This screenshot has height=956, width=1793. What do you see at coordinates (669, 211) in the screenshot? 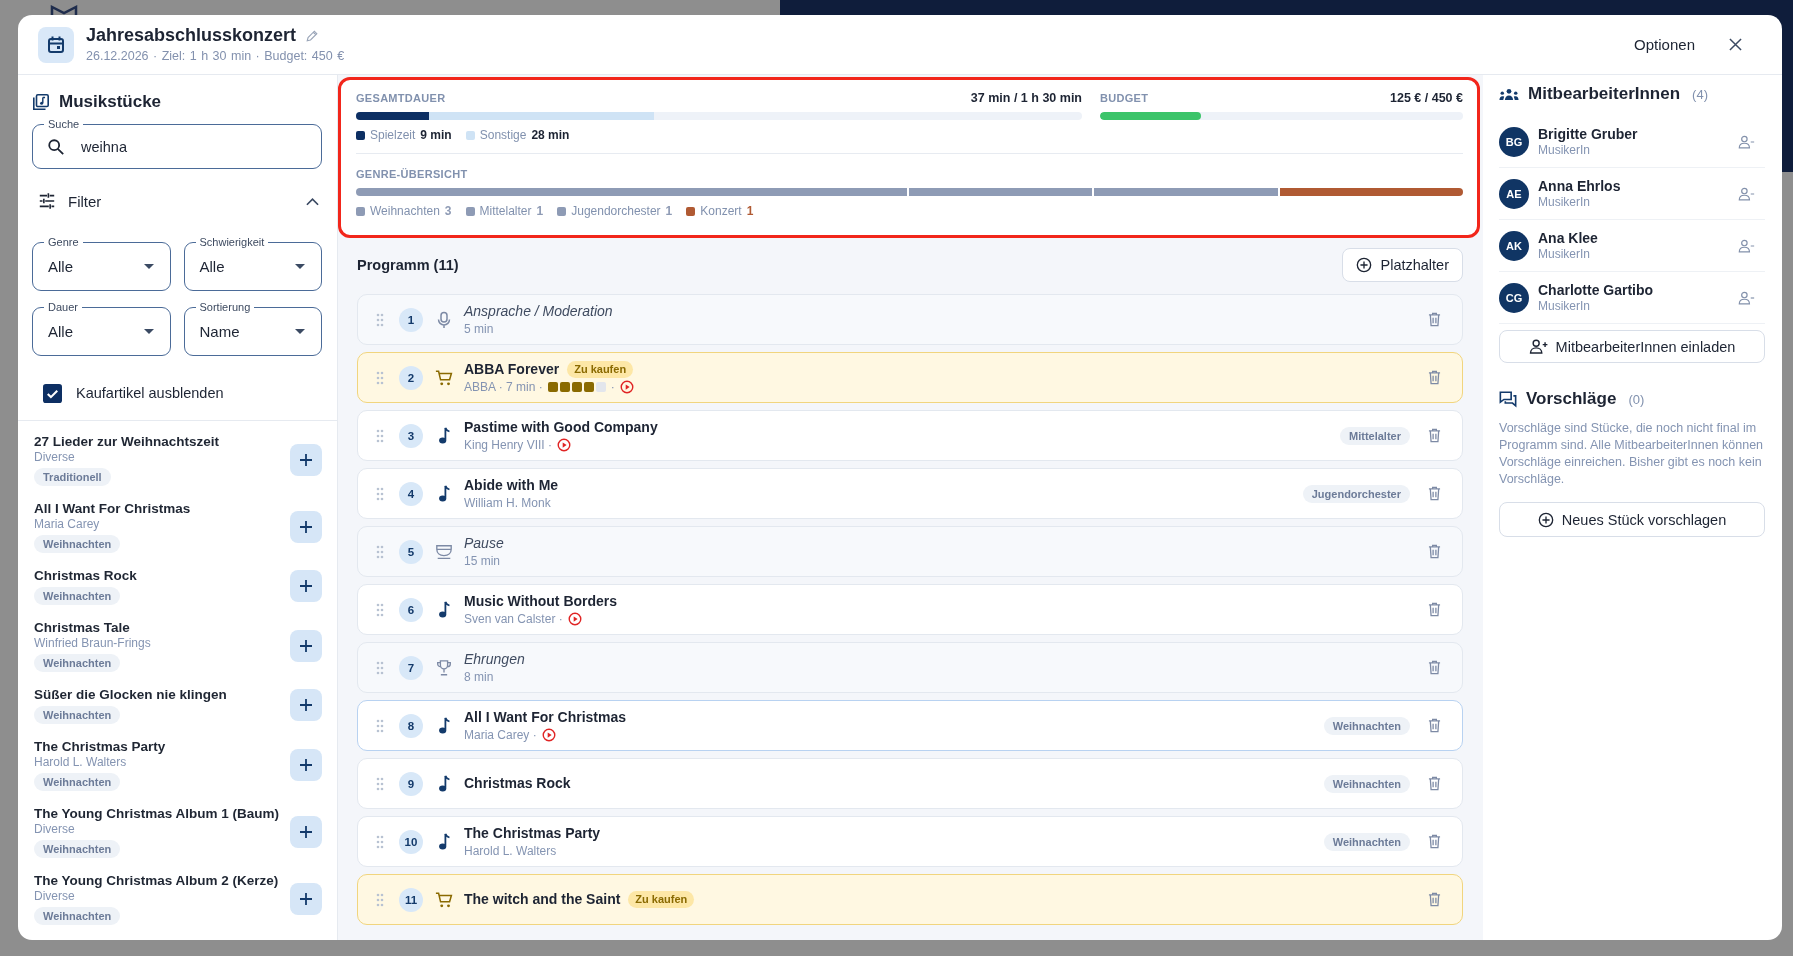
I see `legend-value: 1` at bounding box center [669, 211].